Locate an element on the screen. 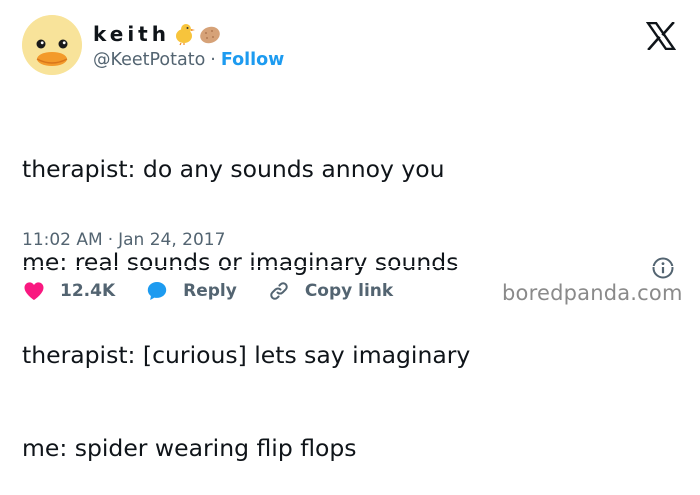  copy-link-label: Copy link is located at coordinates (349, 291).